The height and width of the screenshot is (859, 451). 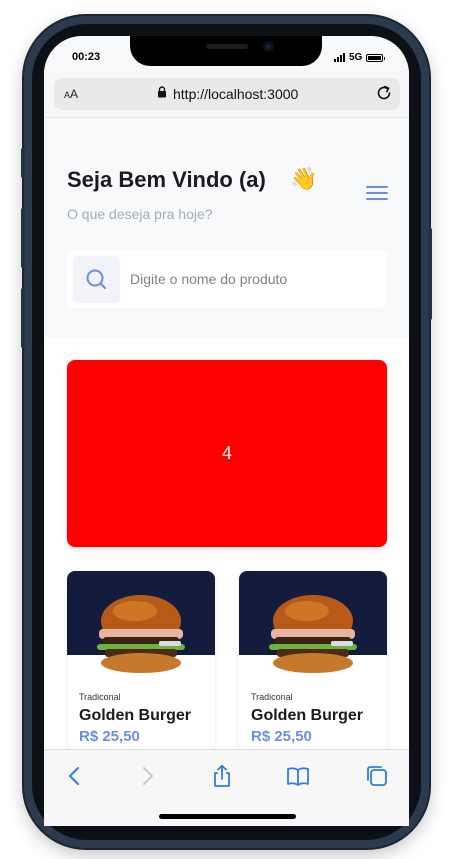 What do you see at coordinates (23, 163) in the screenshot?
I see `mute-switch` at bounding box center [23, 163].